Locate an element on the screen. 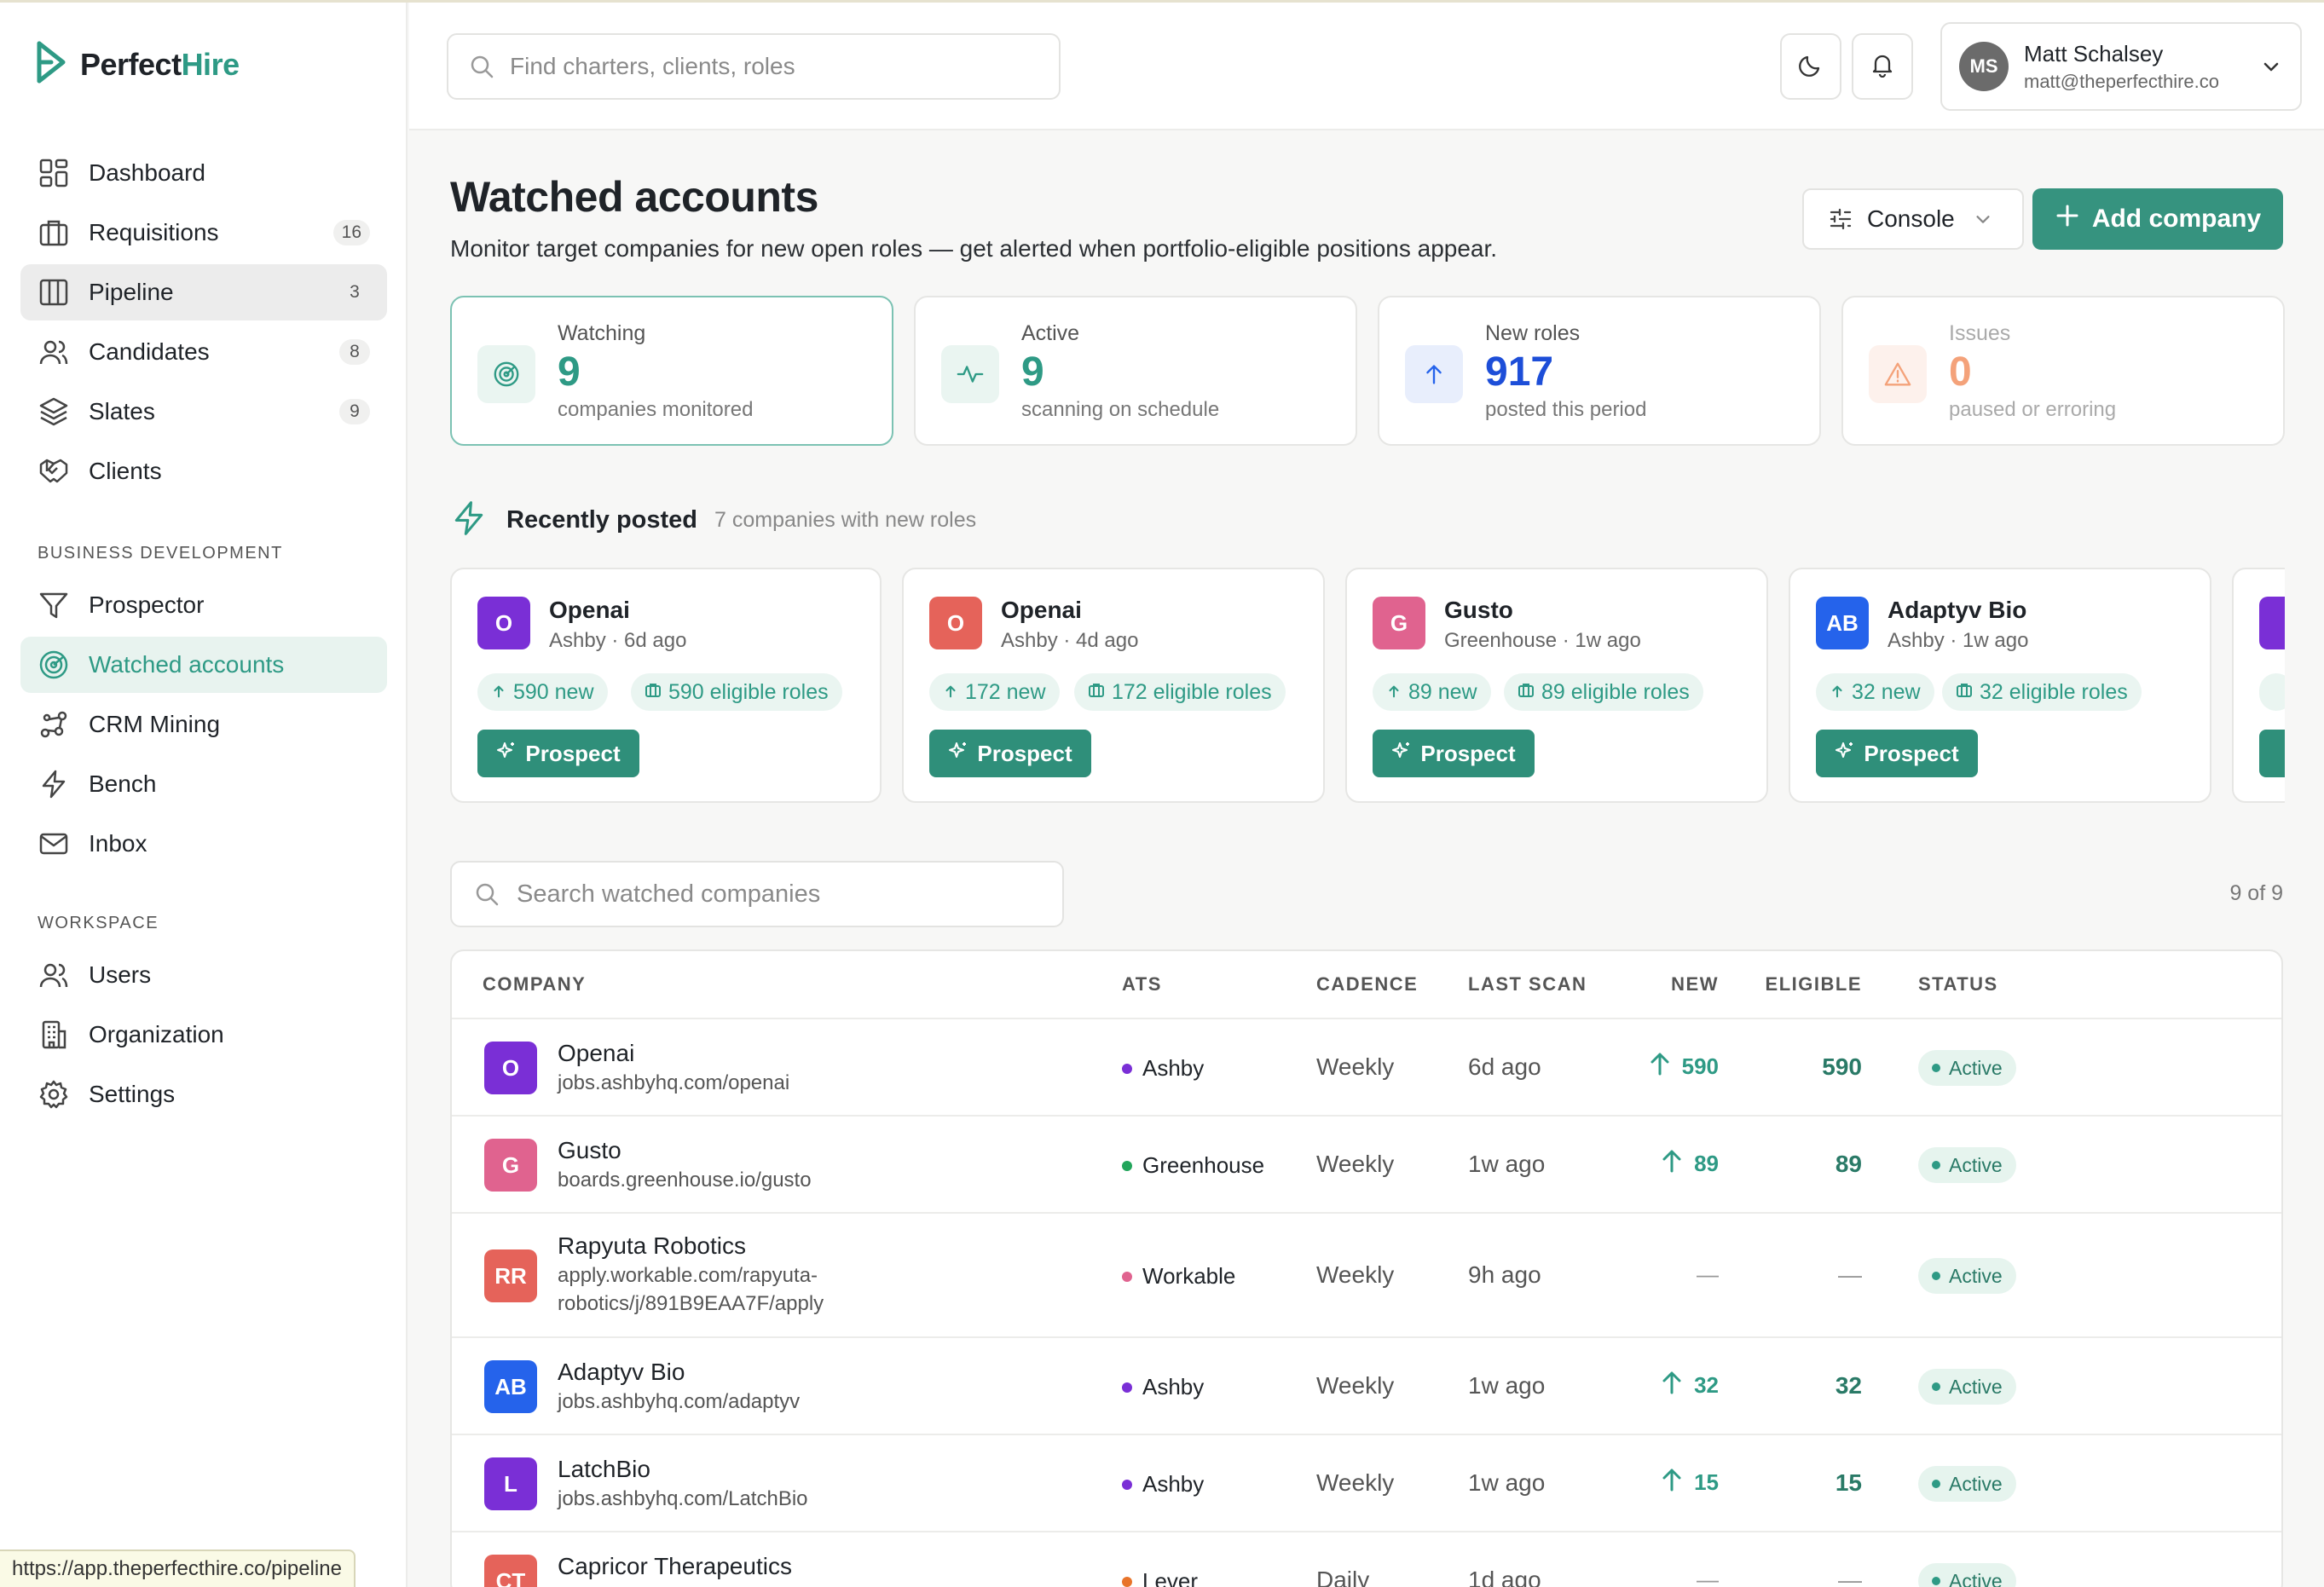 Image resolution: width=2324 pixels, height=1587 pixels. notifications-button is located at coordinates (1883, 66).